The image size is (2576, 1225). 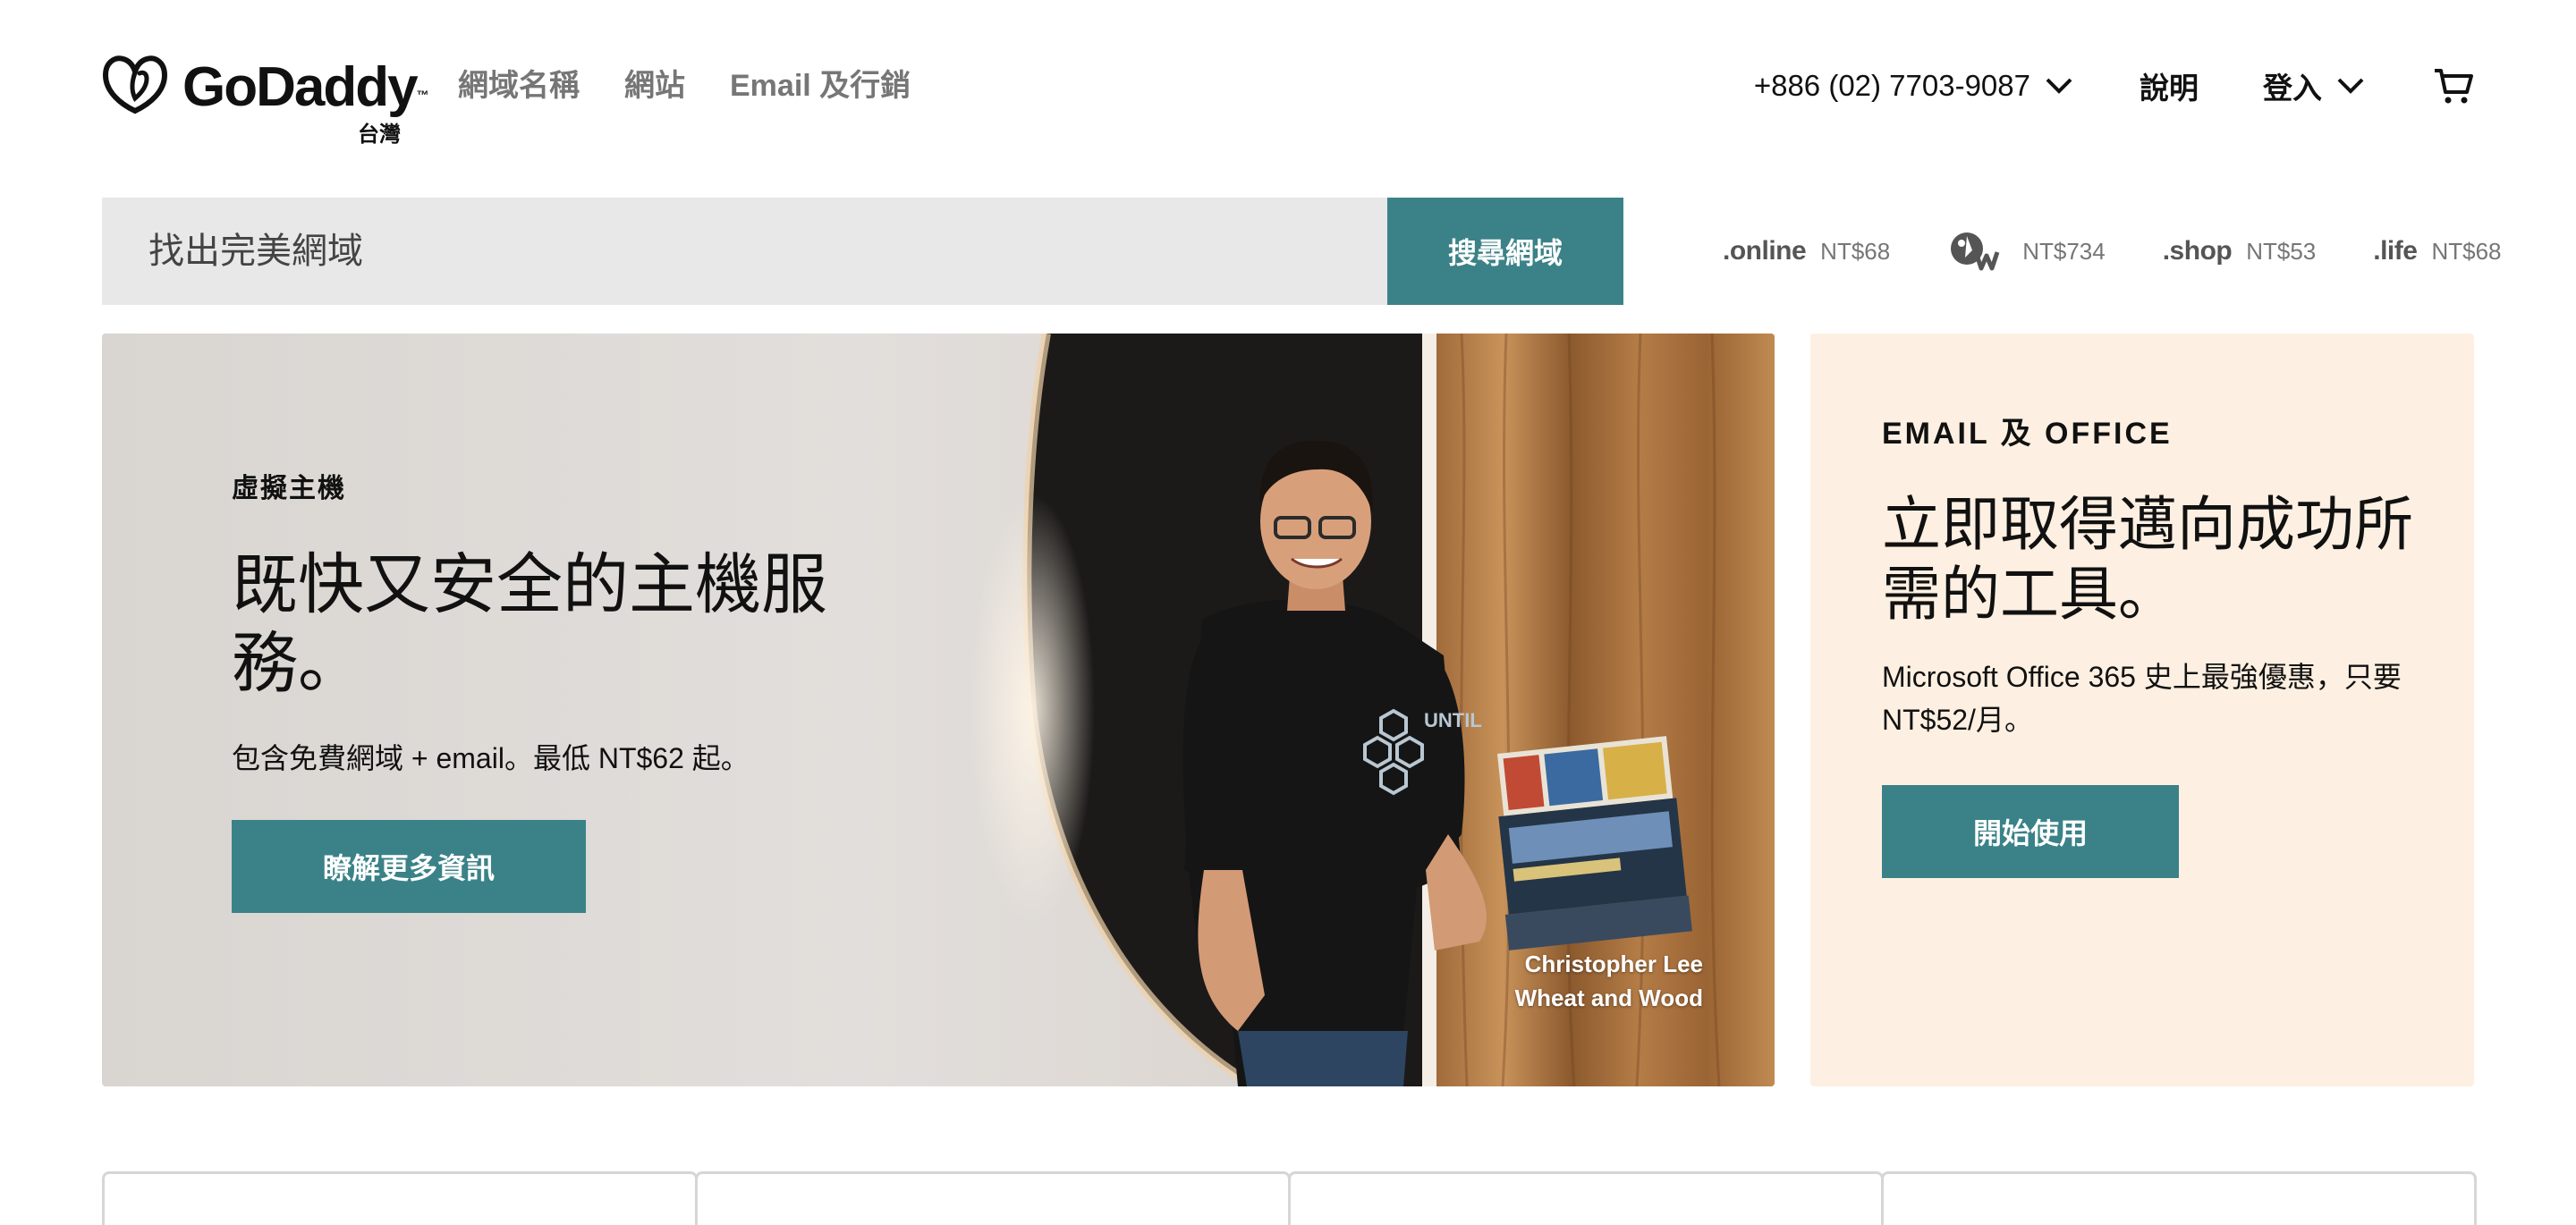 What do you see at coordinates (2292, 88) in the screenshot?
I see `signin-label: 登入` at bounding box center [2292, 88].